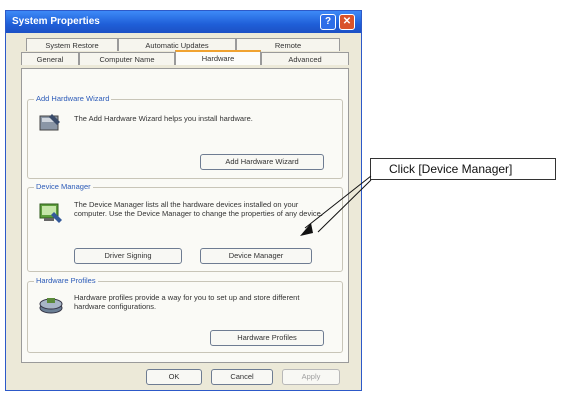 This screenshot has width=565, height=393. Describe the element at coordinates (336, 205) in the screenshot. I see `annotation-arrow` at that location.